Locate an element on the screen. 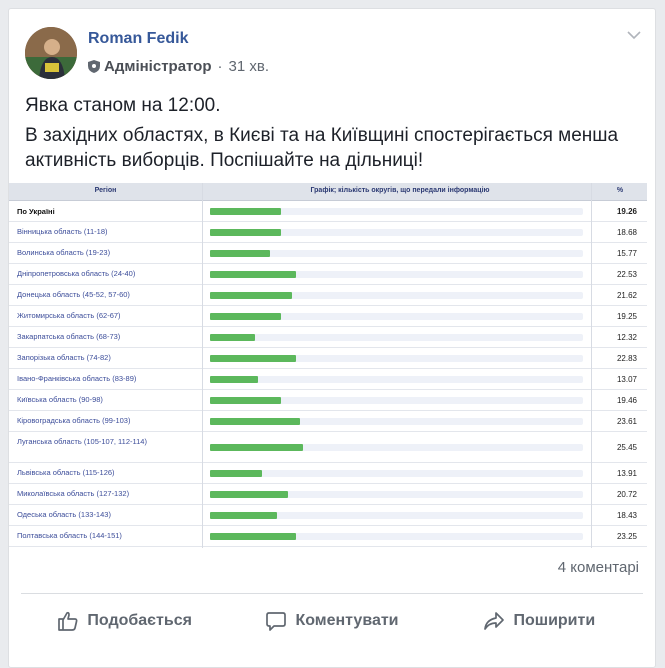 This screenshot has width=665, height=668. turnout-value: 21.62 is located at coordinates (626, 295).